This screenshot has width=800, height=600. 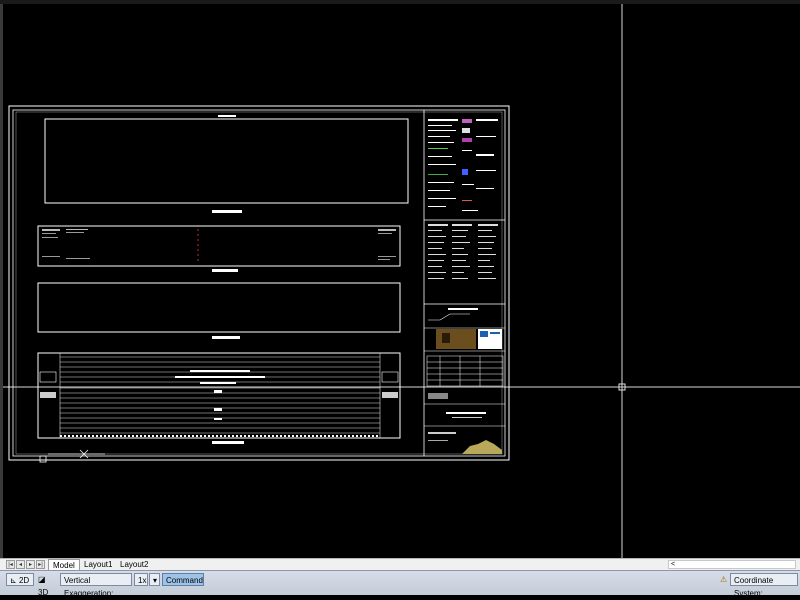 I want to click on coordinate-system-label: Coordinate System:, so click(x=764, y=585).